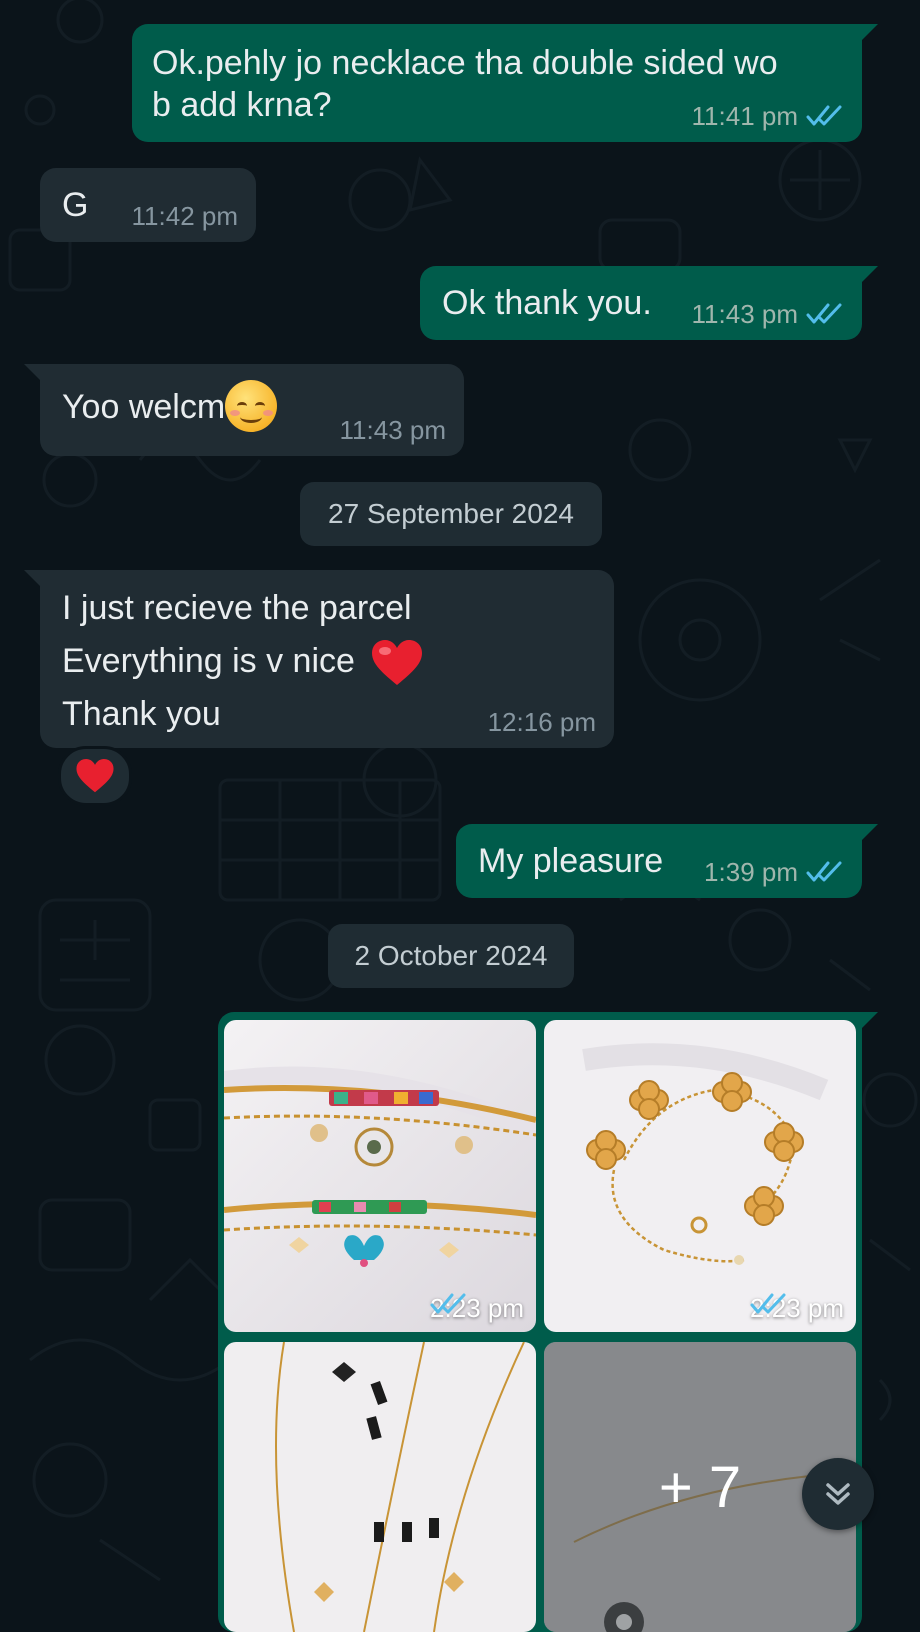  I want to click on message-time: 1:39 pm, so click(751, 872).